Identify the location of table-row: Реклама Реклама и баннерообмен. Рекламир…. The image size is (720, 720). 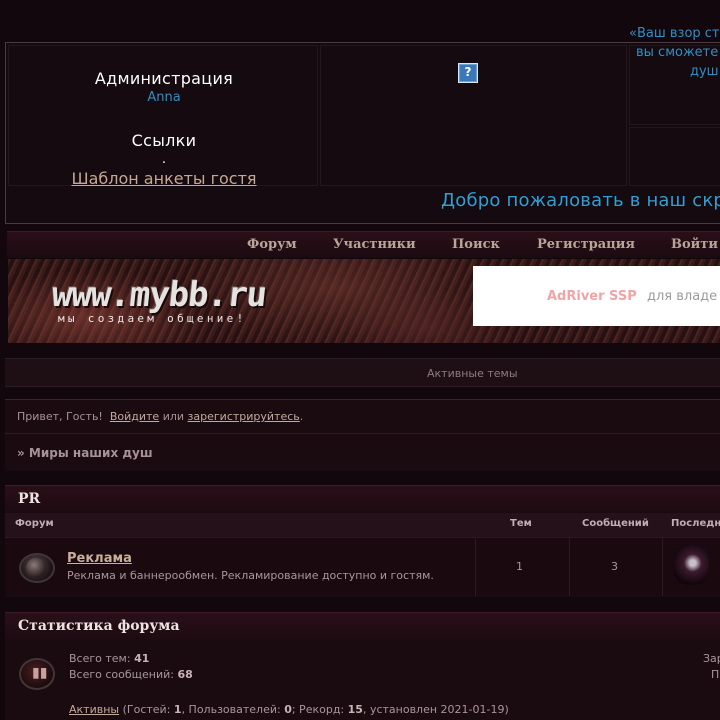
(362, 566).